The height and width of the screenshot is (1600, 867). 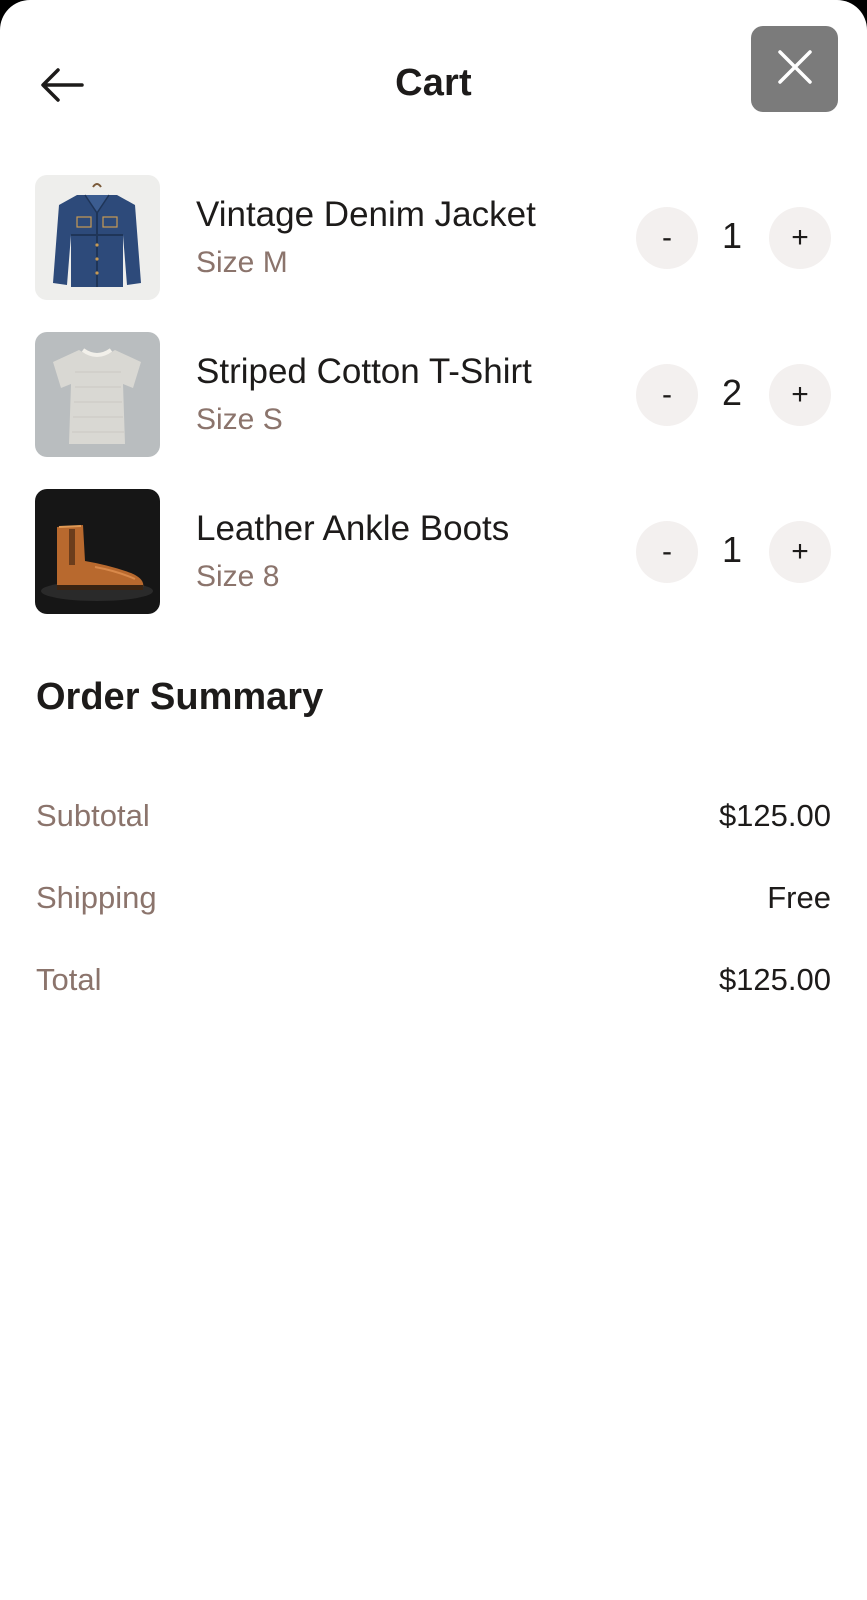 What do you see at coordinates (97, 551) in the screenshot?
I see `ankle-boots-image` at bounding box center [97, 551].